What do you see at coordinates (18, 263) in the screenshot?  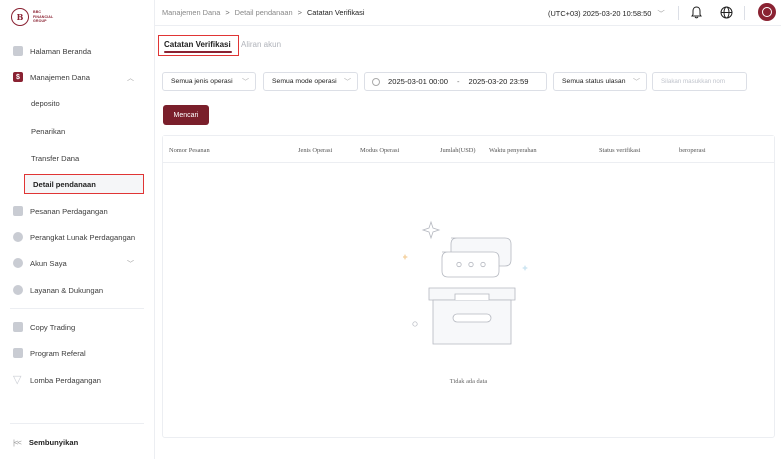 I see `user-icon` at bounding box center [18, 263].